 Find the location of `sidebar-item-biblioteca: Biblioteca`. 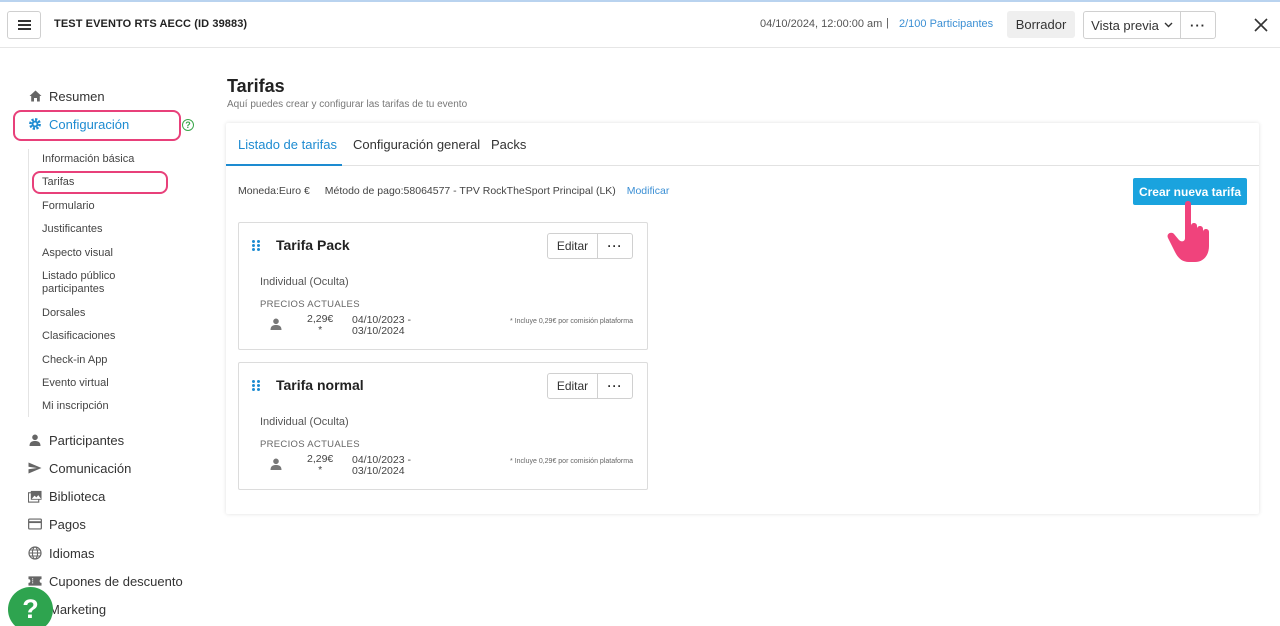

sidebar-item-biblioteca: Biblioteca is located at coordinates (66, 496).